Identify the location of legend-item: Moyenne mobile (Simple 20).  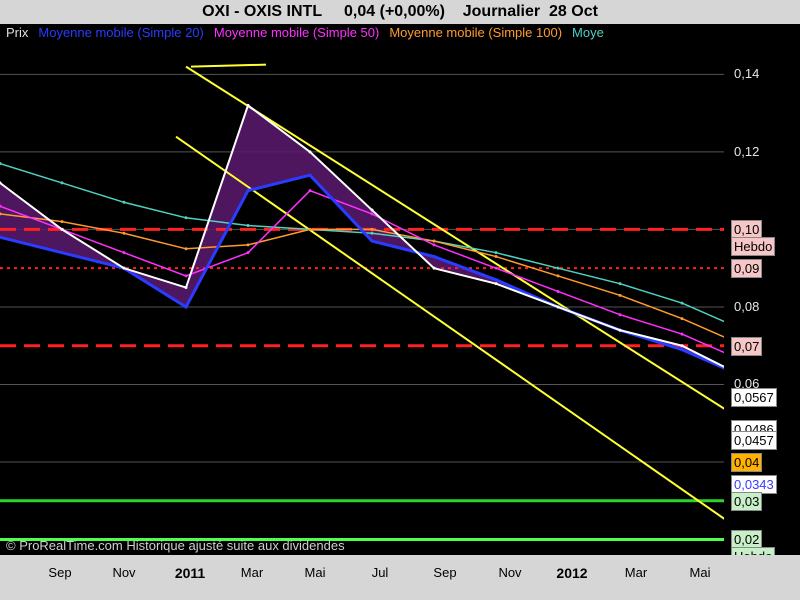
(121, 32).